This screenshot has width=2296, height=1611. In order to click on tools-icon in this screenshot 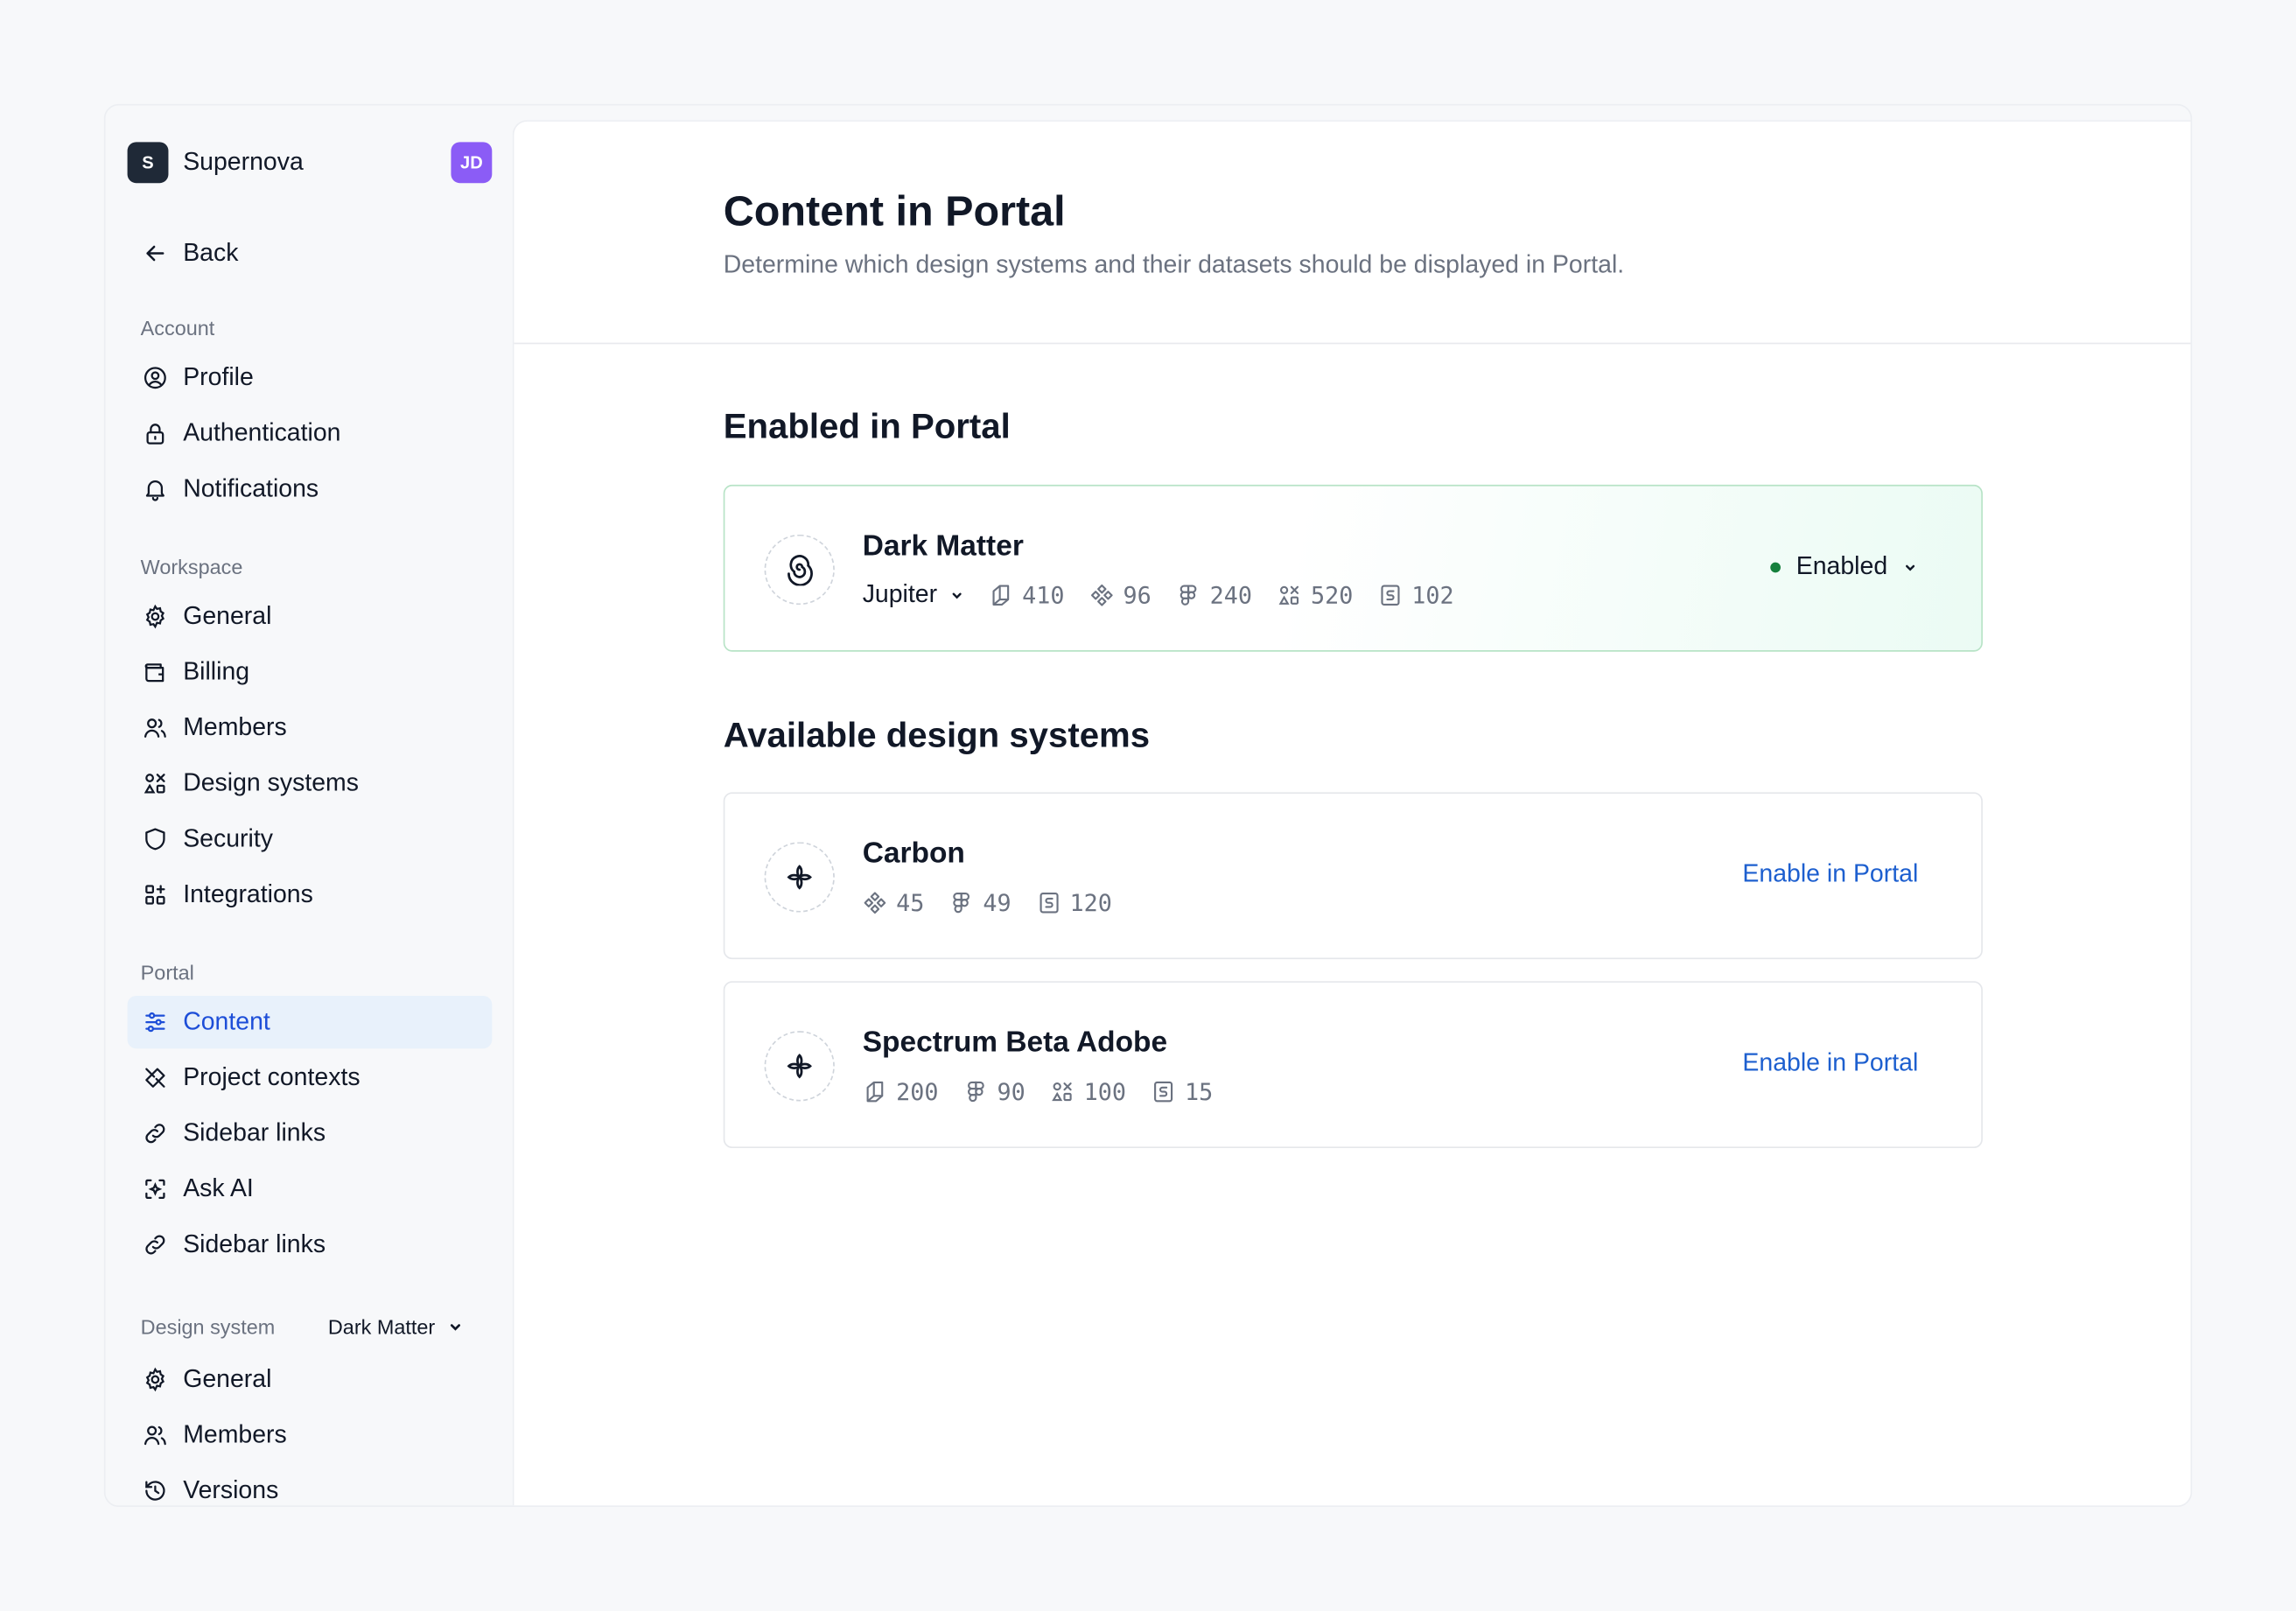, I will do `click(155, 1078)`.